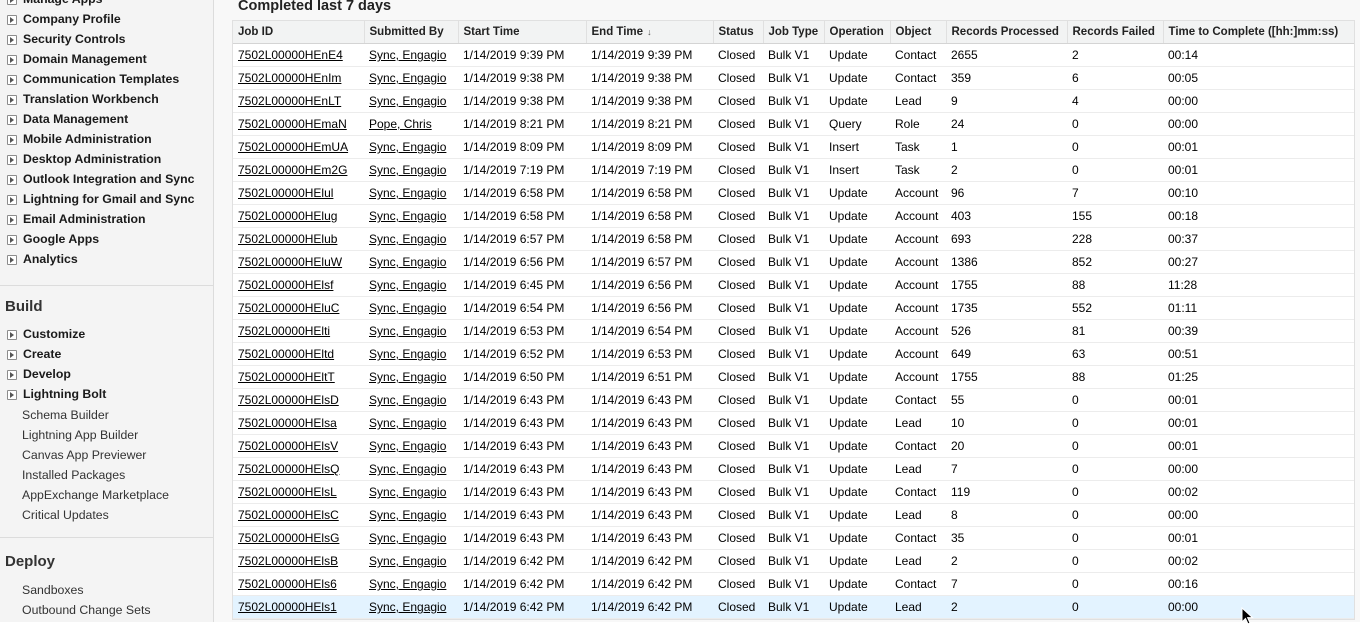 The height and width of the screenshot is (625, 1360). Describe the element at coordinates (100, 199) in the screenshot. I see `sidebar-item-lightning-for-gmail-and-sync: Lightning for Gmail and Sync` at that location.